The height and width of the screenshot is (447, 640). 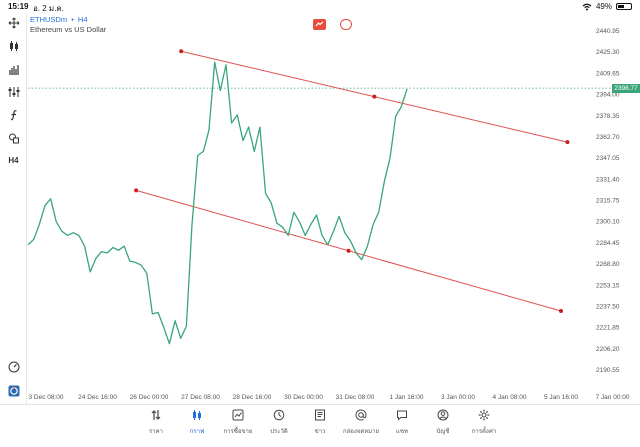 What do you see at coordinates (45, 397) in the screenshot?
I see `time-axis-label: 3 Dec 08:00` at bounding box center [45, 397].